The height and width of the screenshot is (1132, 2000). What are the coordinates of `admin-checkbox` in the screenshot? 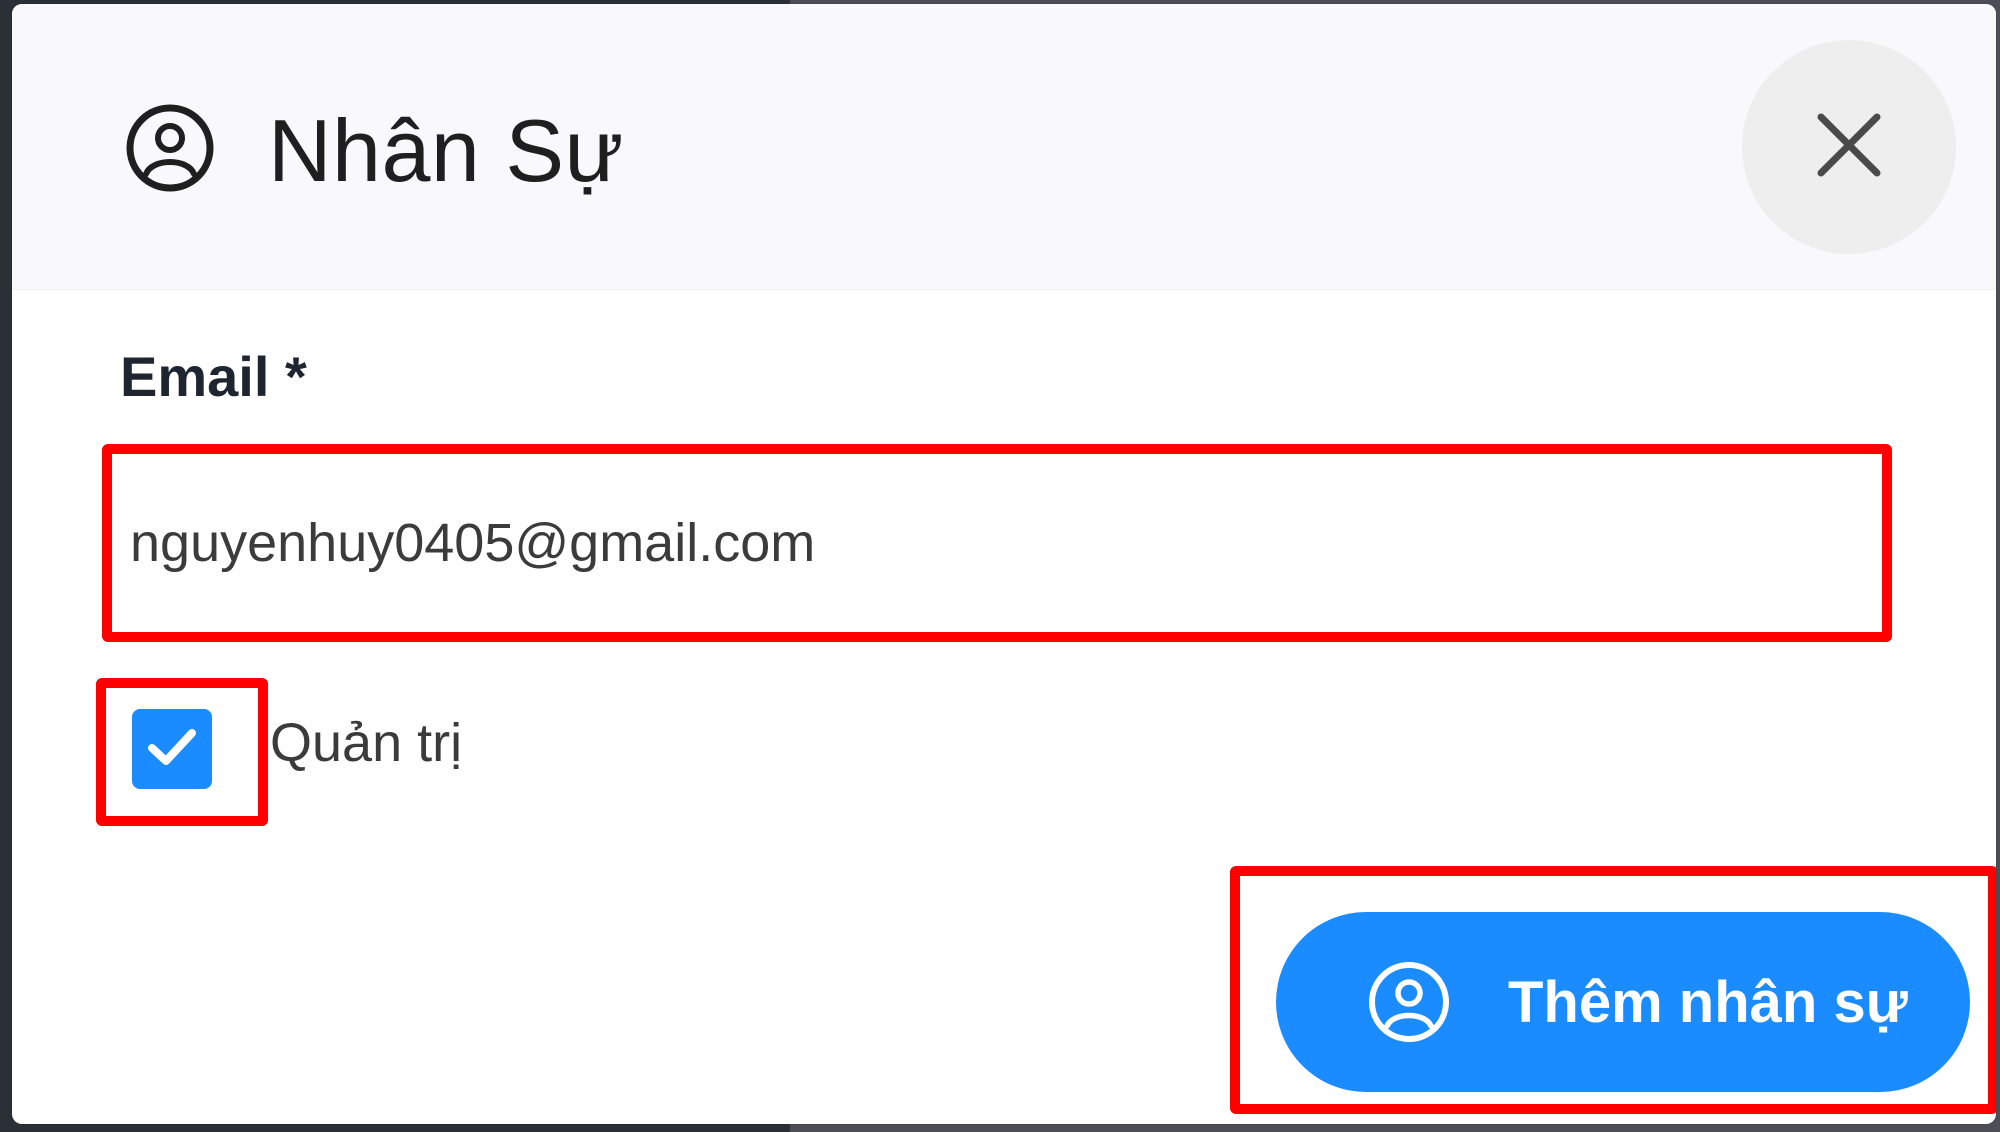 It's located at (172, 749).